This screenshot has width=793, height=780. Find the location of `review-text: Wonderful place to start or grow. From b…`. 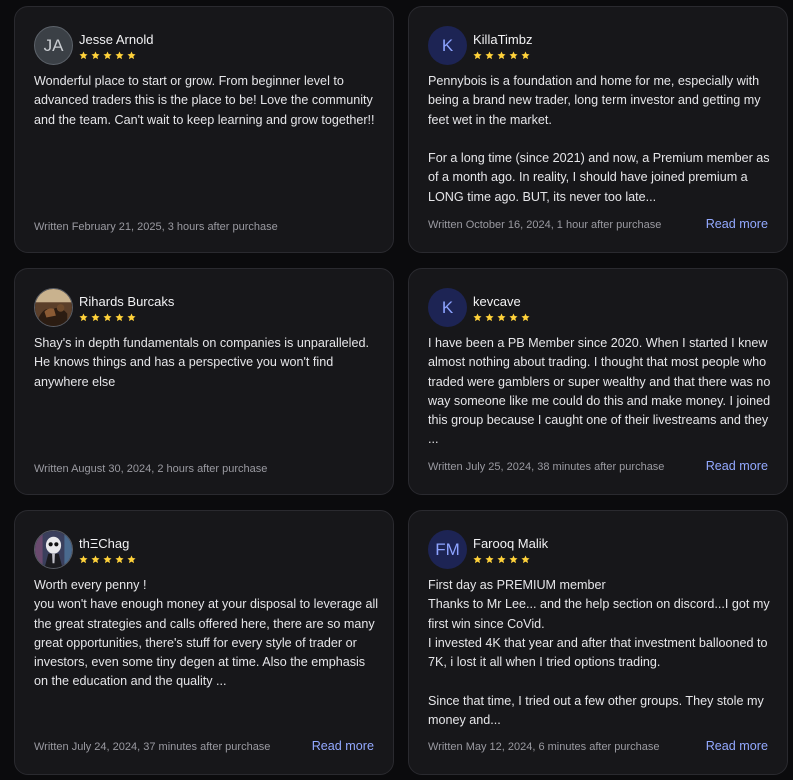

review-text: Wonderful place to start or grow. From b… is located at coordinates (204, 100).